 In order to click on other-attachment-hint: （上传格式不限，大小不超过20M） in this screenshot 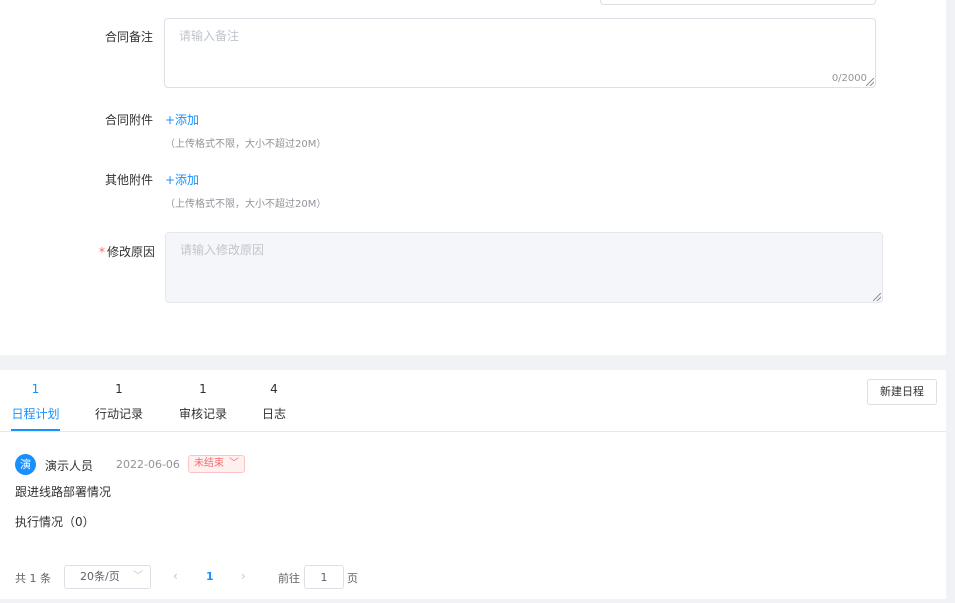, I will do `click(246, 204)`.